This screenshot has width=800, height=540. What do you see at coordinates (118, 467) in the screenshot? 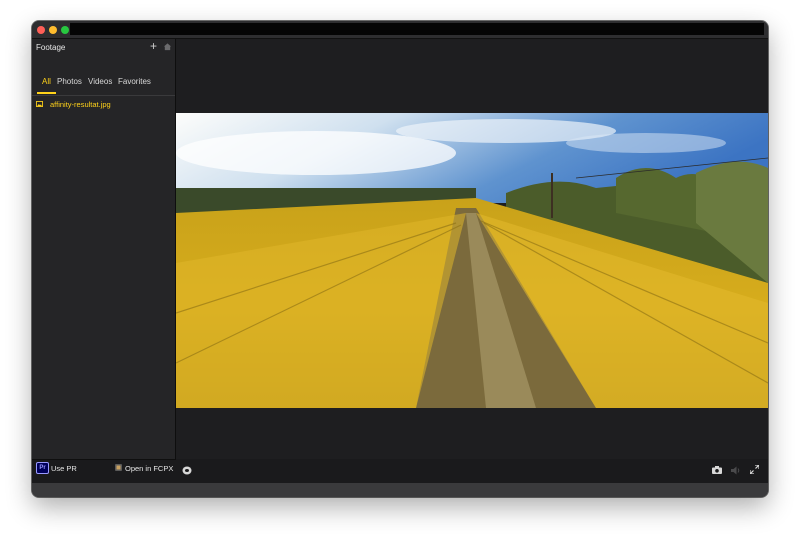
I see `final-cut-icon` at bounding box center [118, 467].